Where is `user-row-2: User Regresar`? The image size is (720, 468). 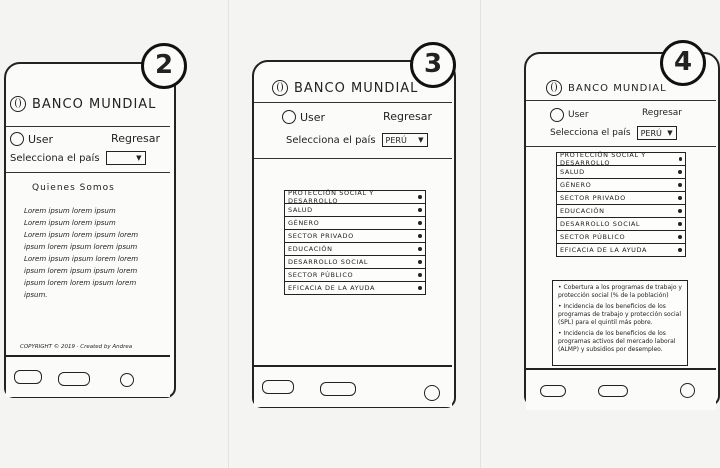
user-row-2: User Regresar is located at coordinates (85, 139).